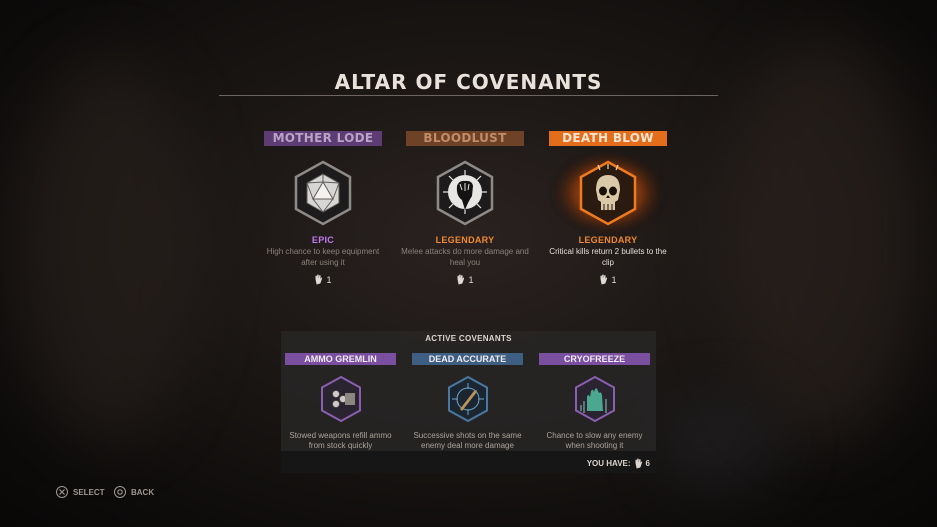 The image size is (937, 527). I want to click on d20-dice-icon, so click(323, 193).